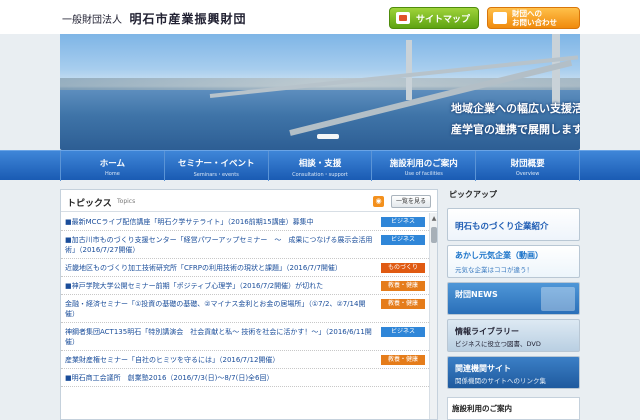 The height and width of the screenshot is (420, 640). Describe the element at coordinates (494, 270) in the screenshot. I see `banner-subtitle: 元気な企業はココが違う！` at that location.